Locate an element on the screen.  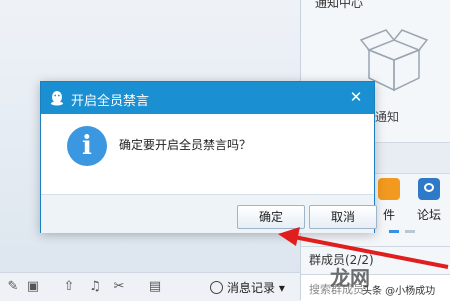
dialog-message: 确定要开启全员禁言吗？ is located at coordinates (185, 145).